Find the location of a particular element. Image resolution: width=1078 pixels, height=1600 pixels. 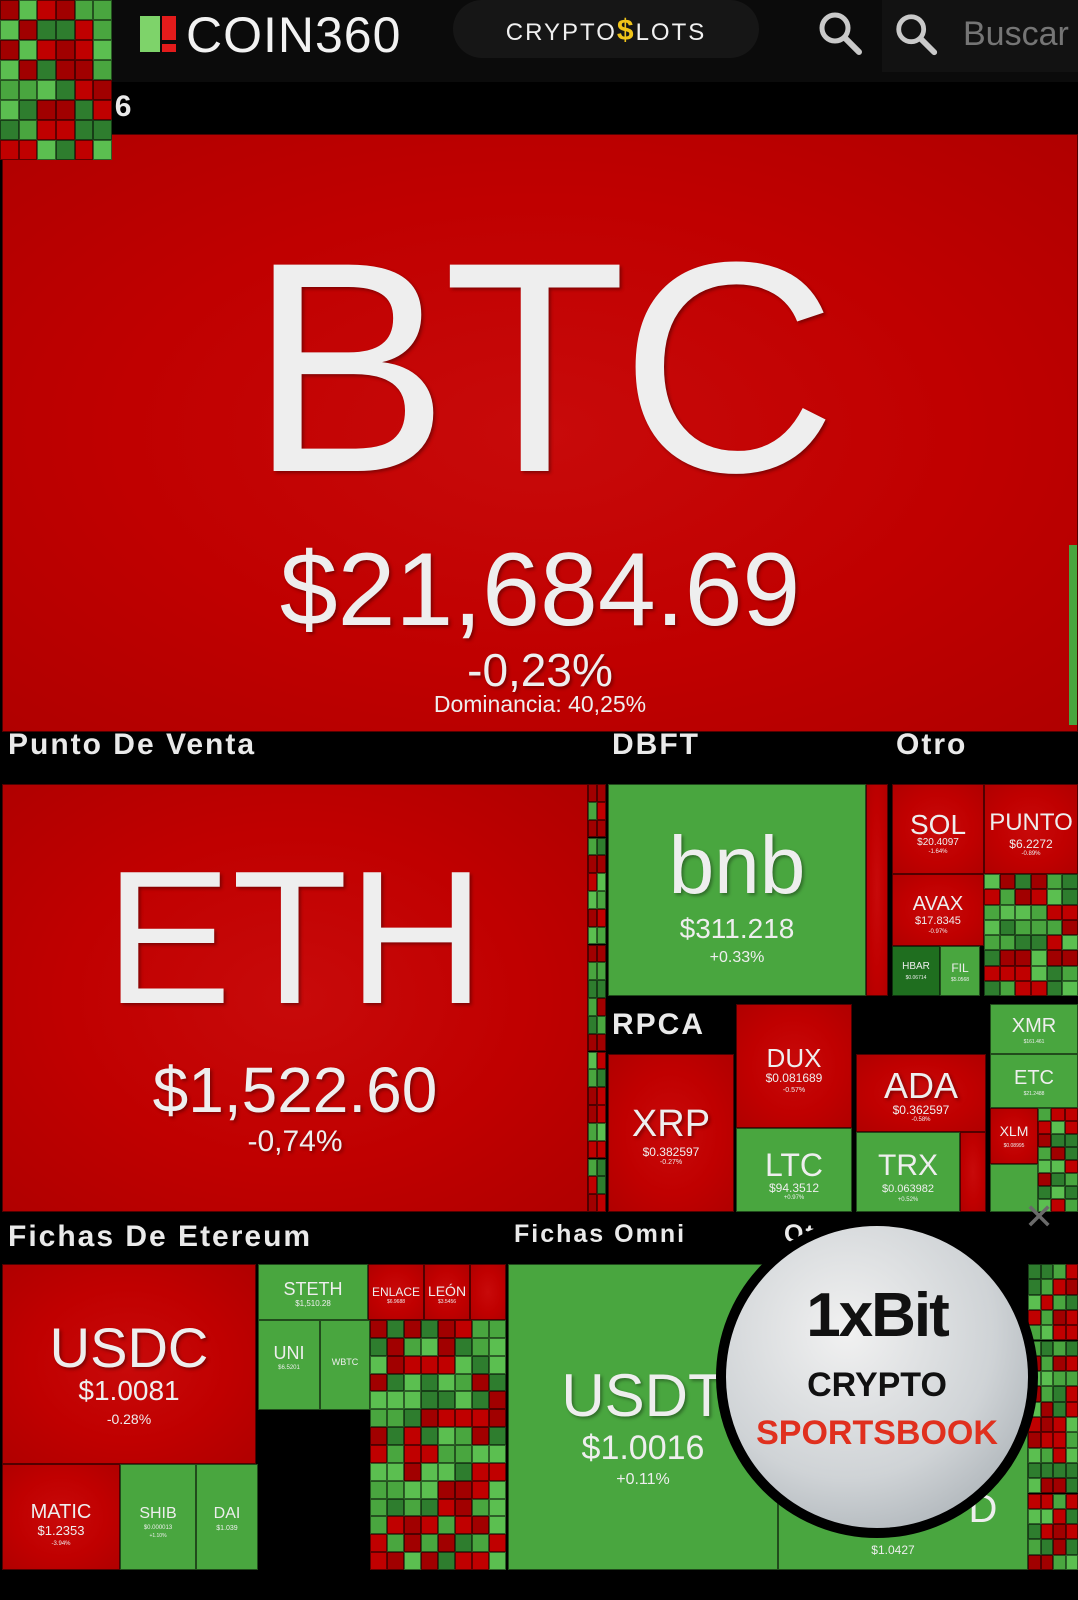

coin-tile-etc: ETC $21.2488 is located at coordinates (1034, 1081).